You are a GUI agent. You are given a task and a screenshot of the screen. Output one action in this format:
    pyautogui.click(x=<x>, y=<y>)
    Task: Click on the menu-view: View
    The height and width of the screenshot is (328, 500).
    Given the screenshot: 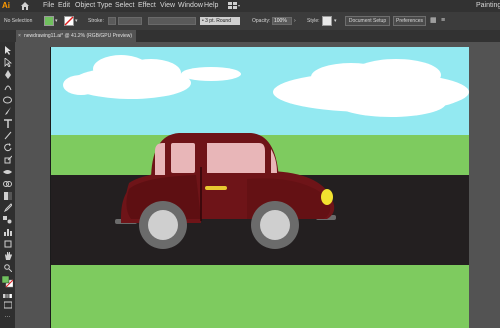 What is the action you would take?
    pyautogui.click(x=167, y=6)
    